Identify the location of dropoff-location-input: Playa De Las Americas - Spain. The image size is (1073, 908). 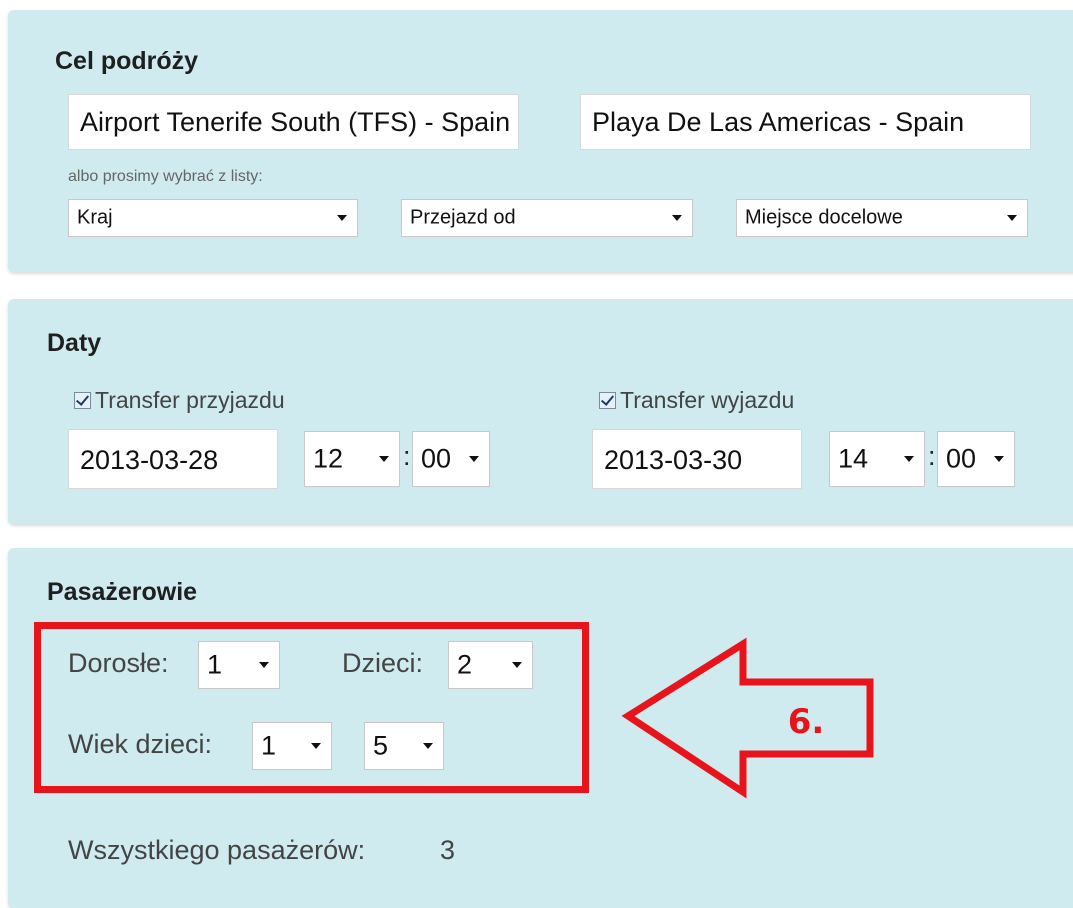
(805, 122).